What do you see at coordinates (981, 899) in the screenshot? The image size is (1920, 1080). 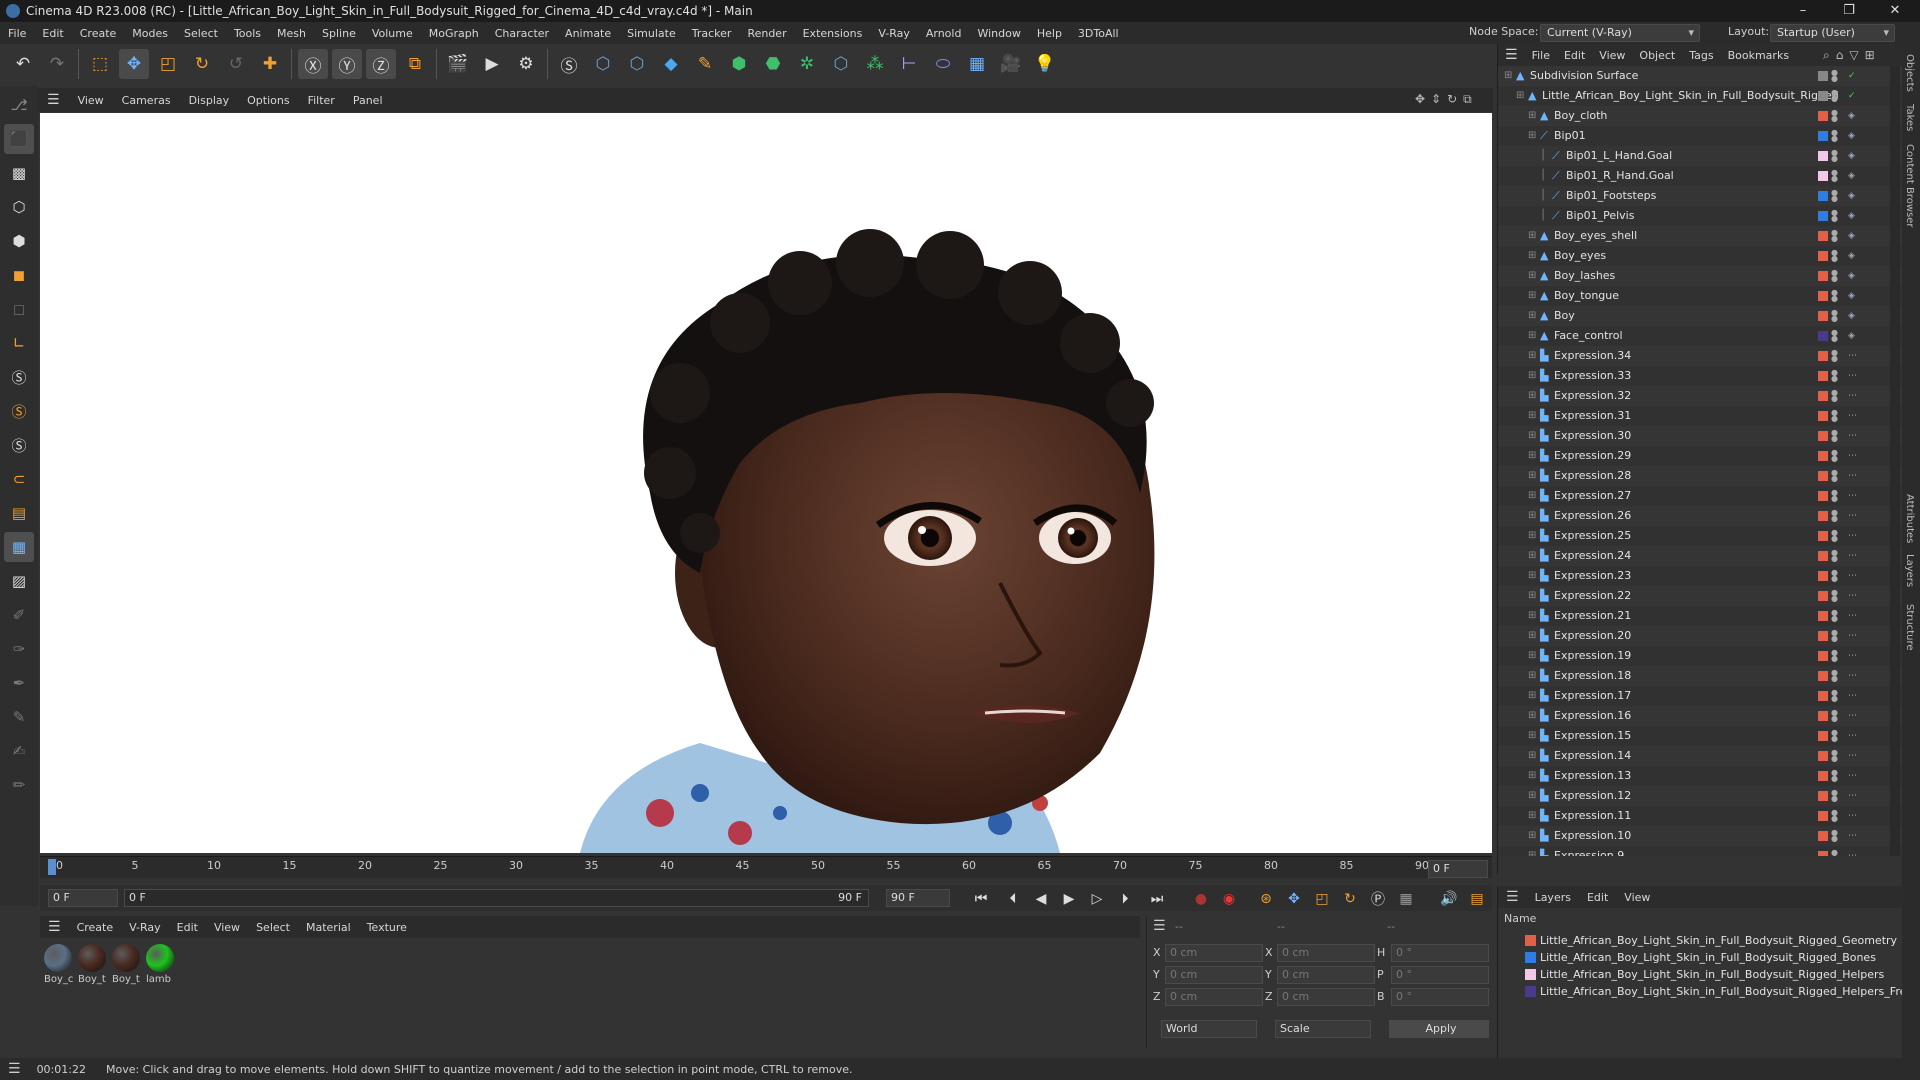 I see `goto-start-icon: ⏮` at bounding box center [981, 899].